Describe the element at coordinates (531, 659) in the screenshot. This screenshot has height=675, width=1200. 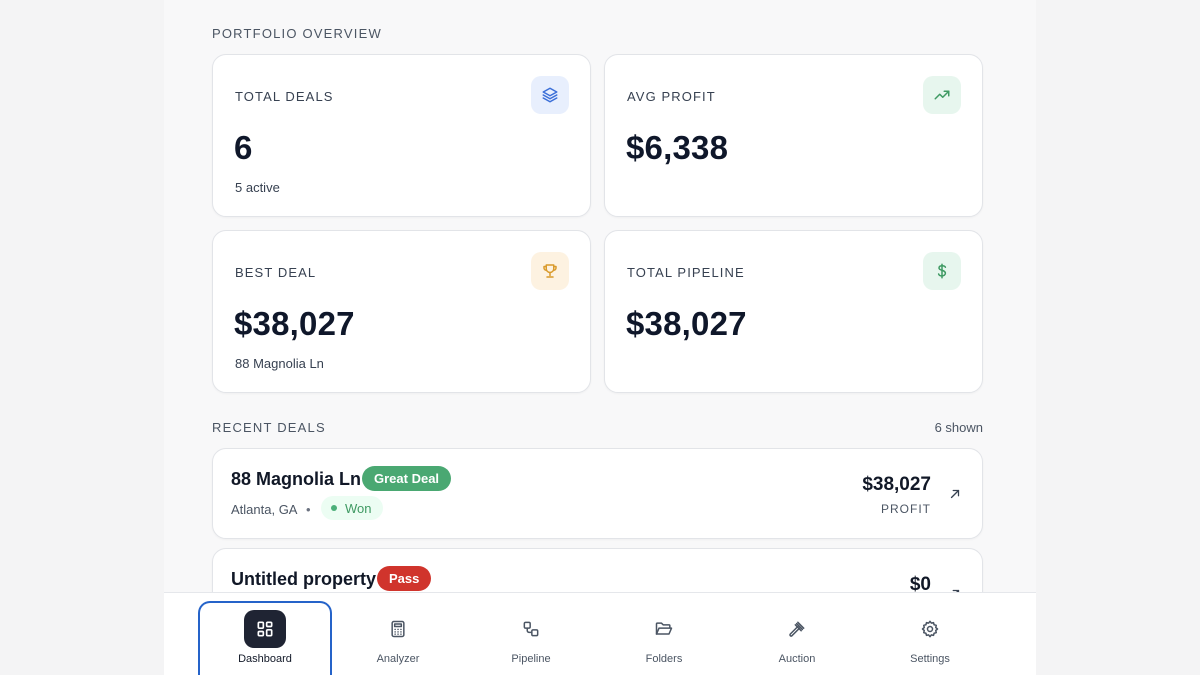
I see `nav-label: Pipeline` at that location.